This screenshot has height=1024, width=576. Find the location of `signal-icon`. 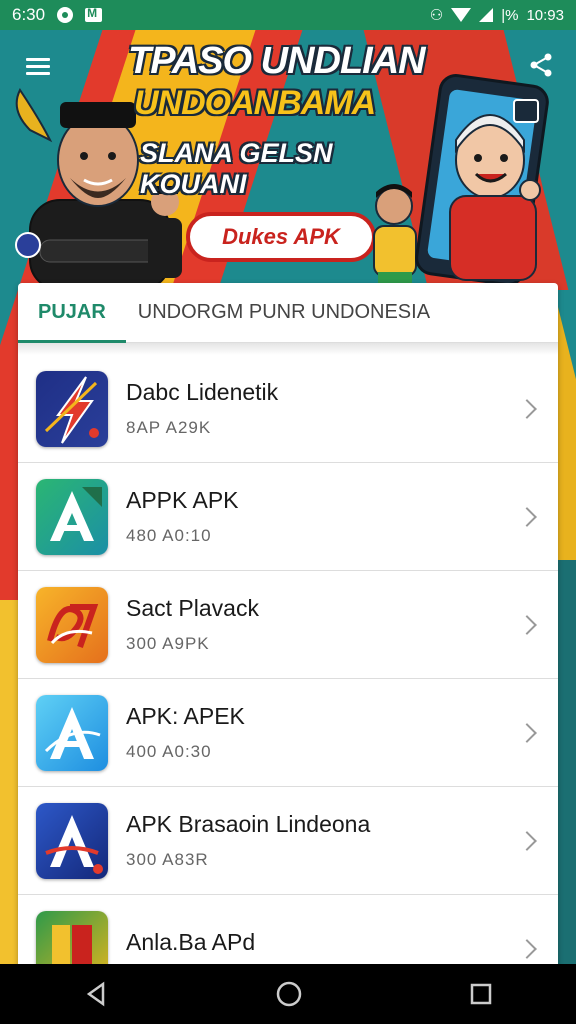

signal-icon is located at coordinates (486, 15).